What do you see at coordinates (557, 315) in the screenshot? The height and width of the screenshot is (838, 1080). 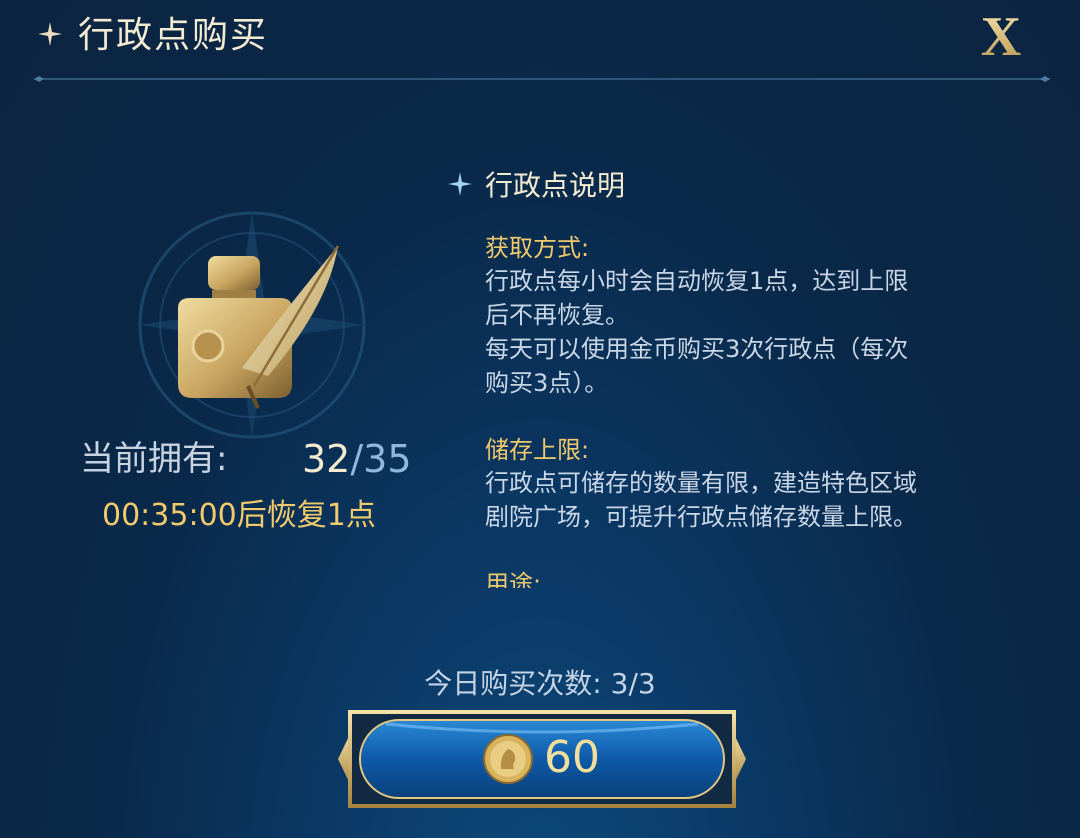 I see `description-line: 后不再恢复。` at bounding box center [557, 315].